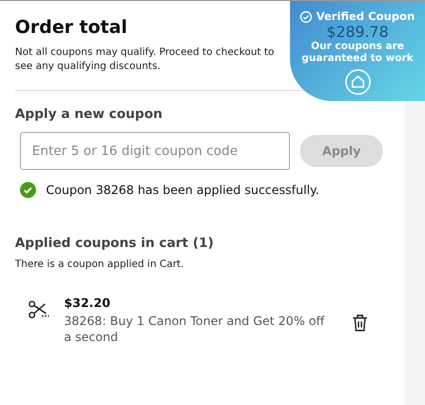 This screenshot has width=425, height=405. What do you see at coordinates (145, 60) in the screenshot?
I see `order-note: Not all coupons may qualify. Proceed to checkout to see any qualifying discounts.` at bounding box center [145, 60].